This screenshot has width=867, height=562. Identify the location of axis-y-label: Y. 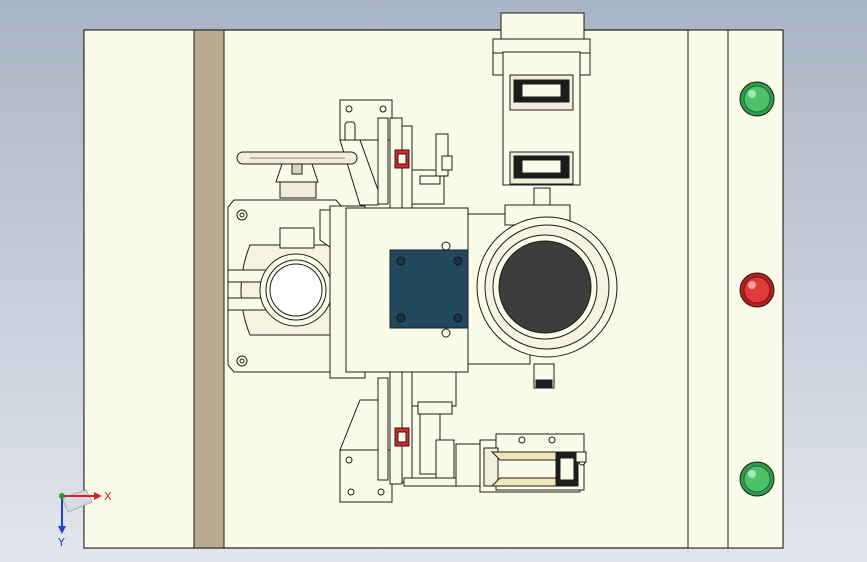
(61, 542).